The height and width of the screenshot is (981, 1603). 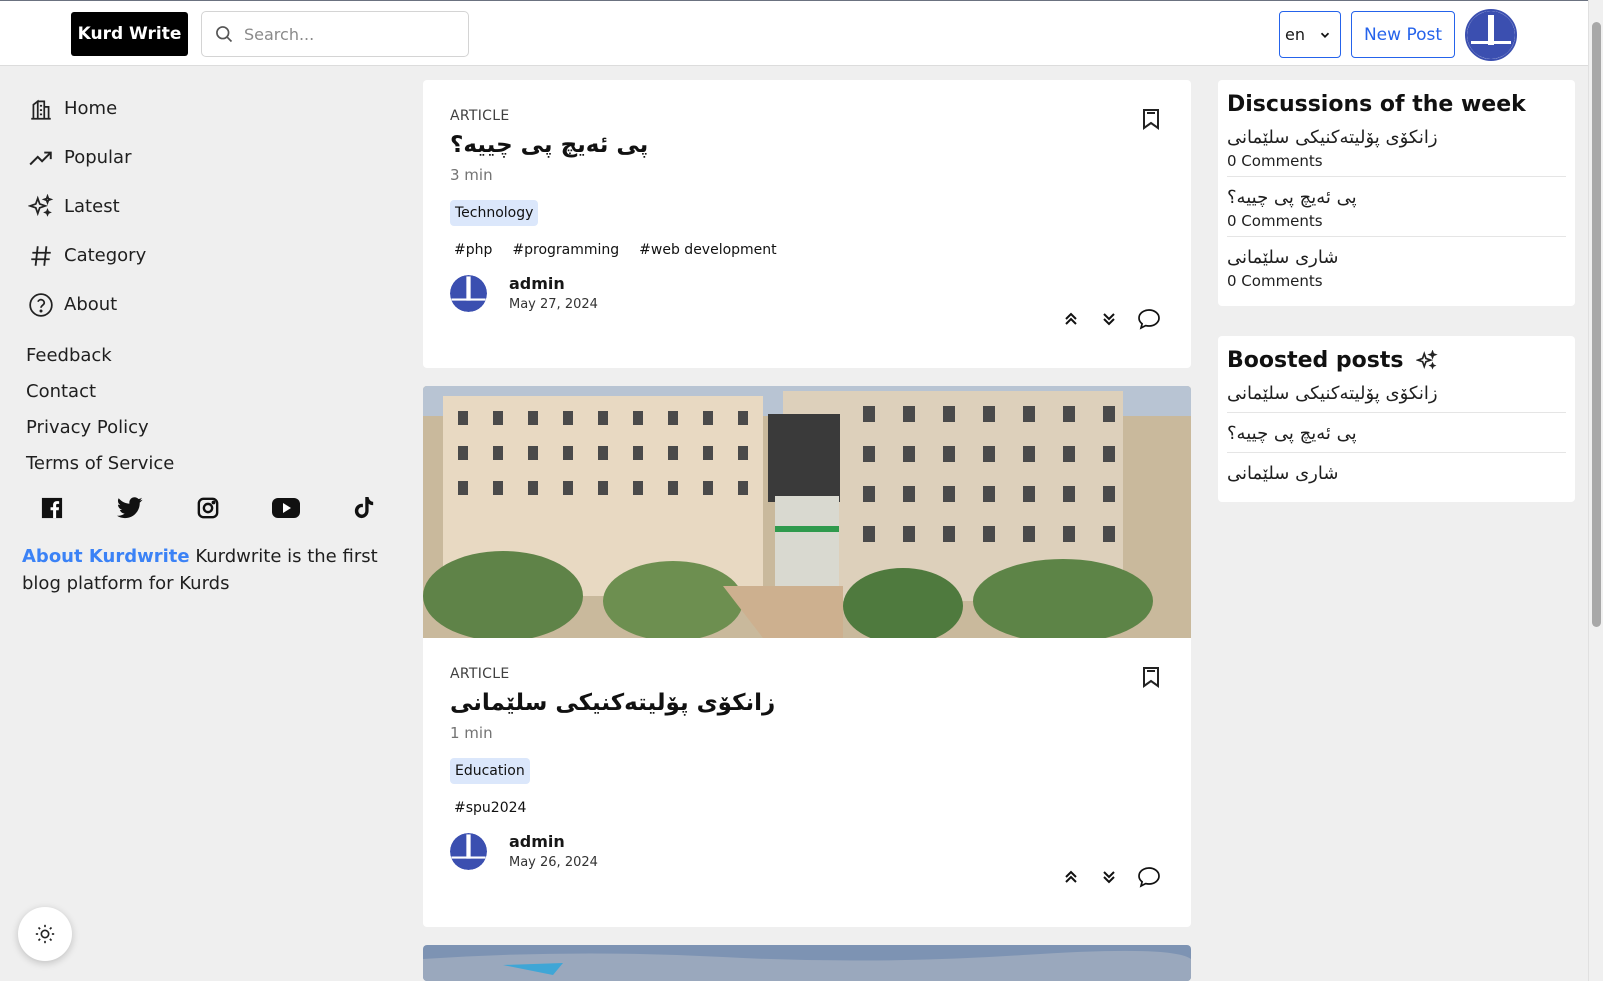 What do you see at coordinates (41, 109) in the screenshot?
I see `home-icon` at bounding box center [41, 109].